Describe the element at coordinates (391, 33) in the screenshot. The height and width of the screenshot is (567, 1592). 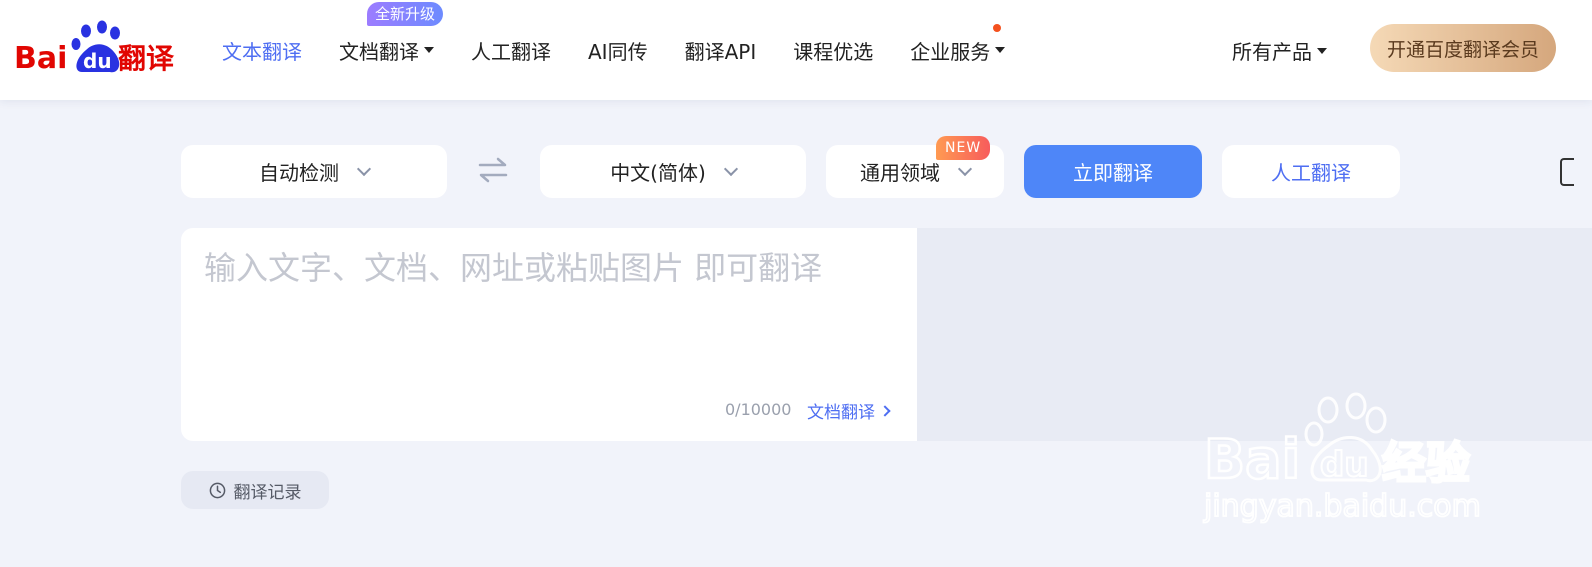
I see `nav-item-doc-translate: 全新升级 文档翻译` at that location.